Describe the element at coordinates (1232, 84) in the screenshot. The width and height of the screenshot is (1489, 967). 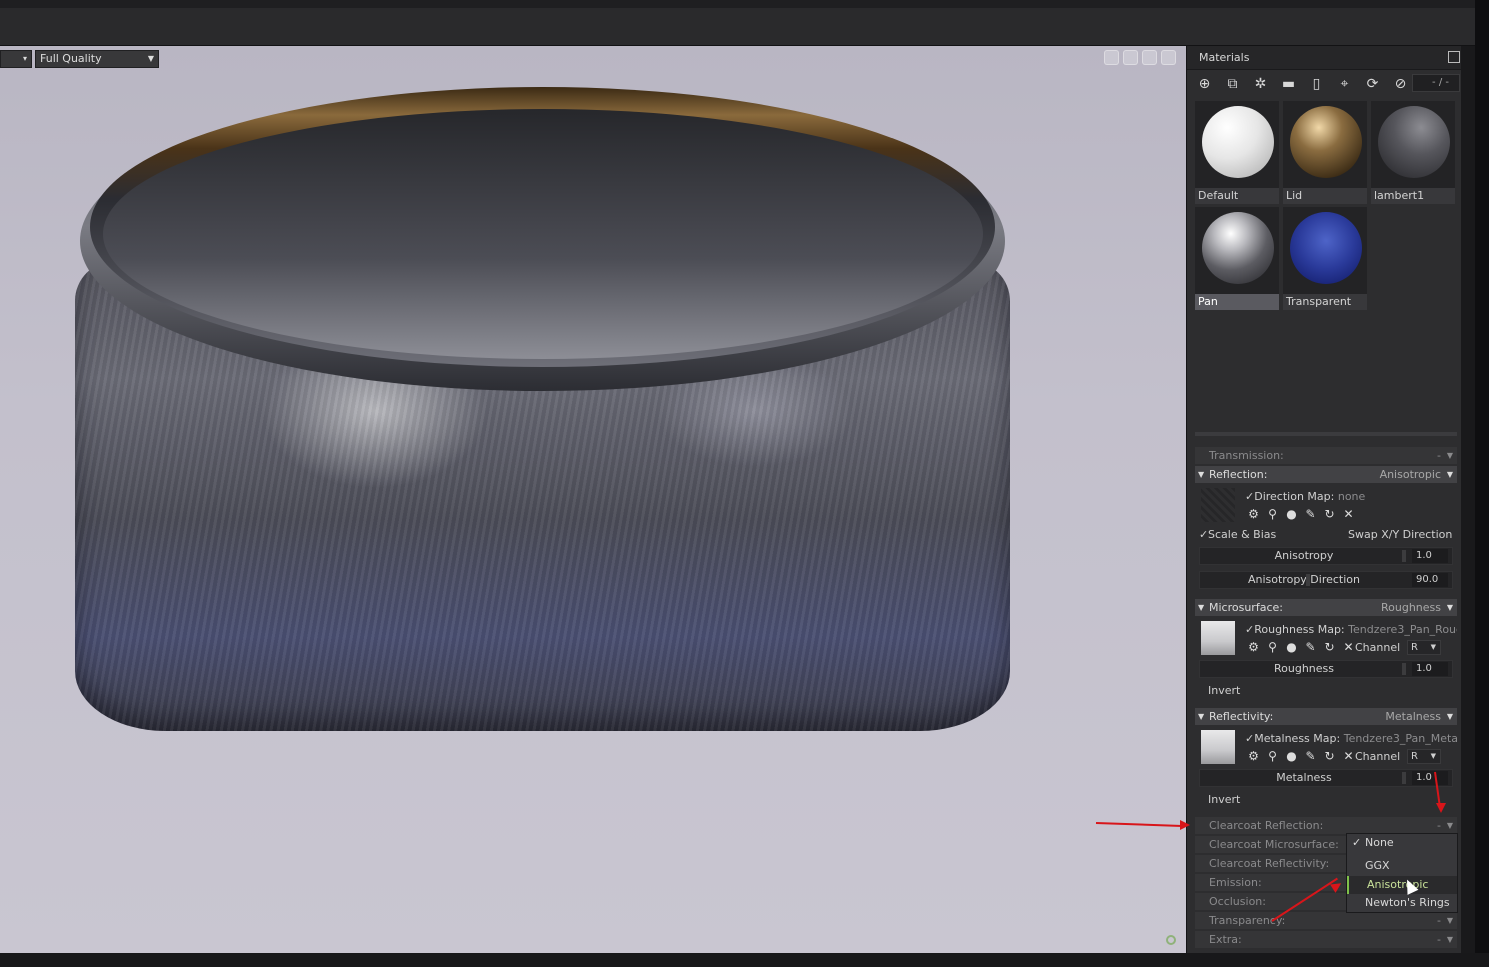
I see `duplicate-icon: ⧉` at that location.